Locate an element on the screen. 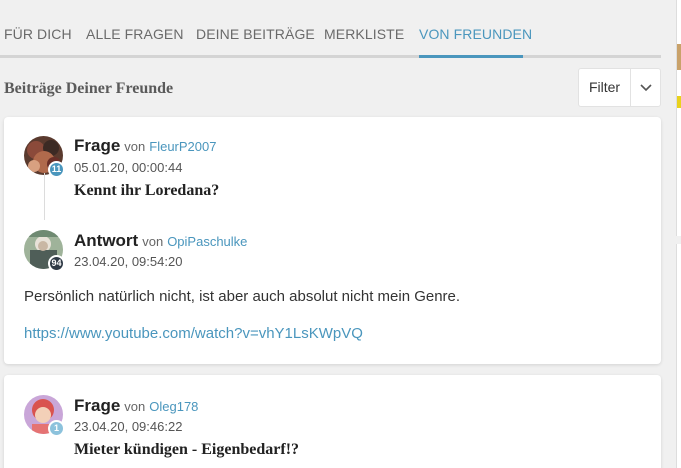 This screenshot has height=468, width=681. filter-label: Filter is located at coordinates (605, 87).